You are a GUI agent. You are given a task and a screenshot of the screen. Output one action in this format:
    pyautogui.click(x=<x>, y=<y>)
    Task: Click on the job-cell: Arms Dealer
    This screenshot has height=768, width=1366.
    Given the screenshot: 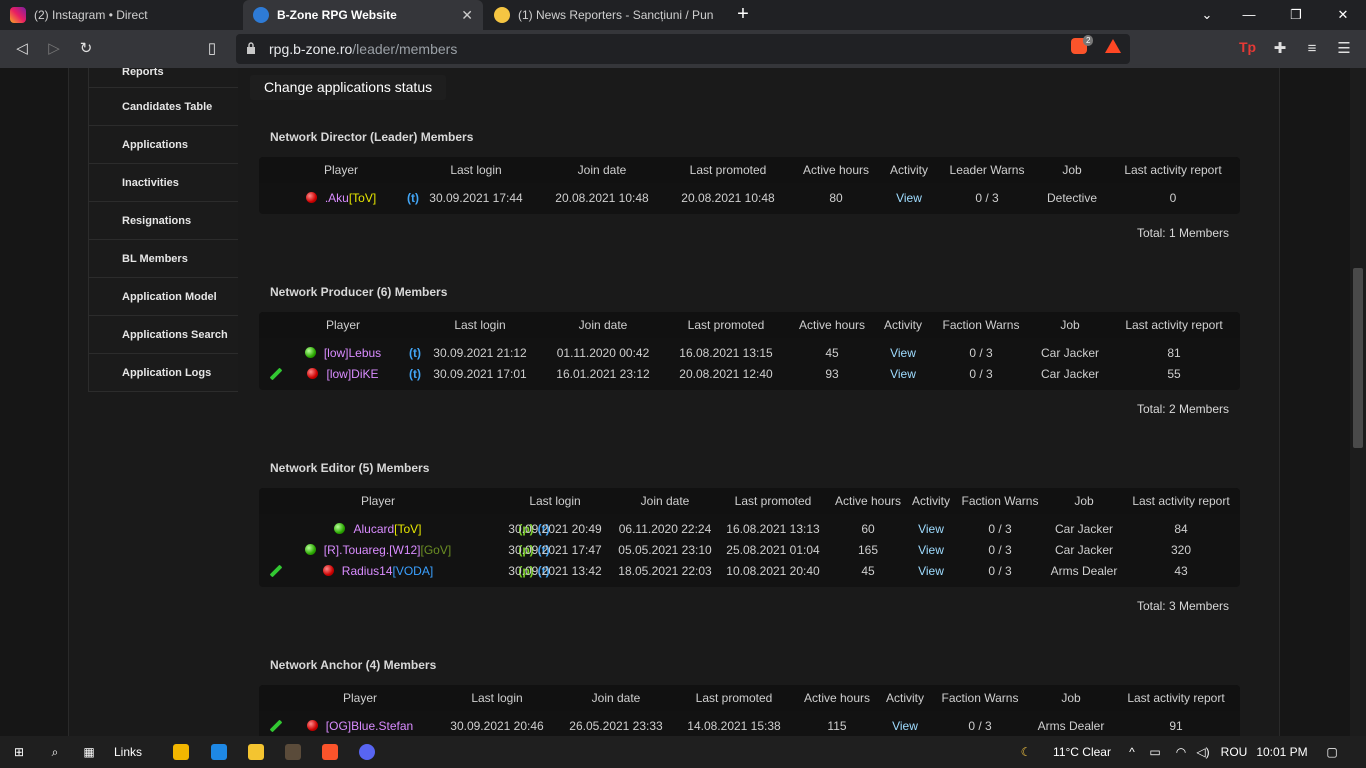 What is the action you would take?
    pyautogui.click(x=1071, y=726)
    